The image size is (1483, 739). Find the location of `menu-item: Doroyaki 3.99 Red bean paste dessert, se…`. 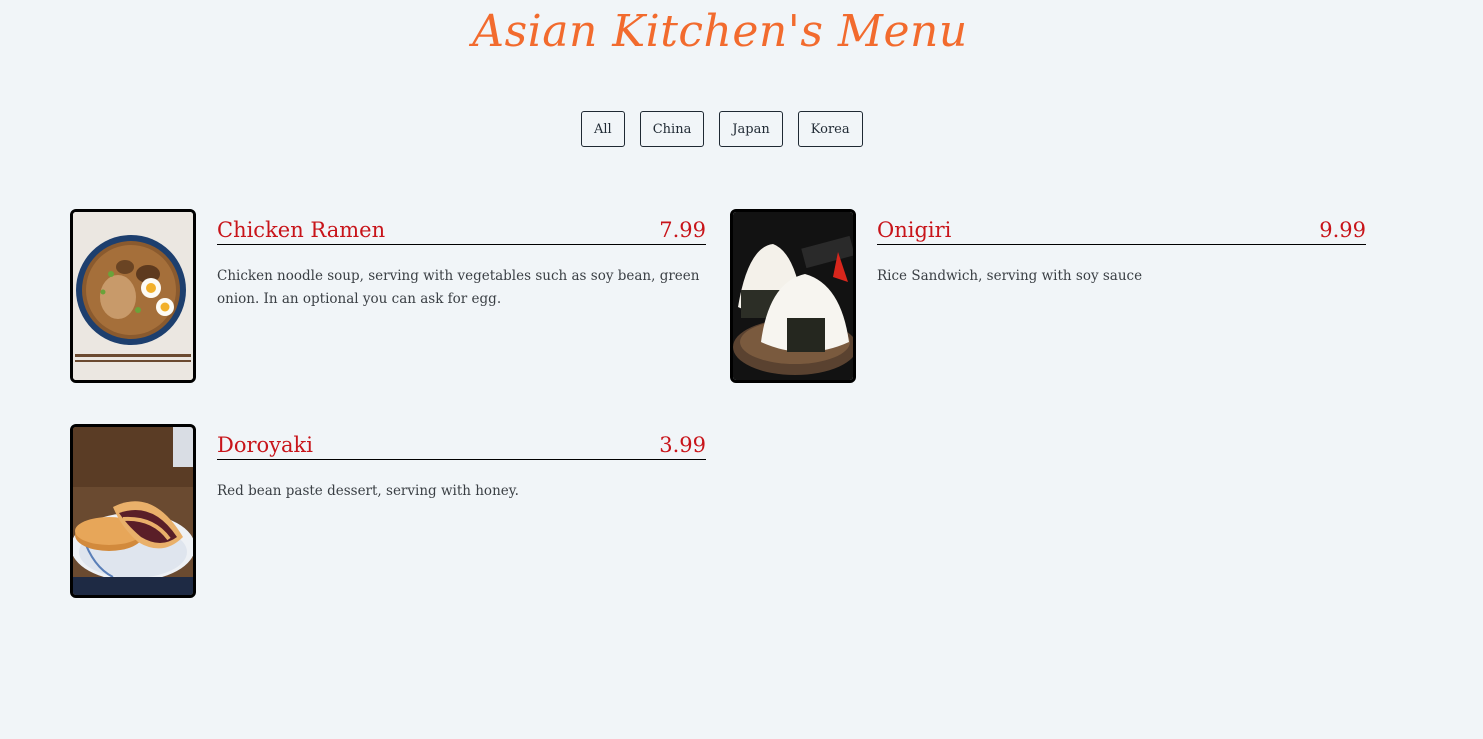

menu-item: Doroyaki 3.99 Red bean paste dessert, se… is located at coordinates (388, 511).